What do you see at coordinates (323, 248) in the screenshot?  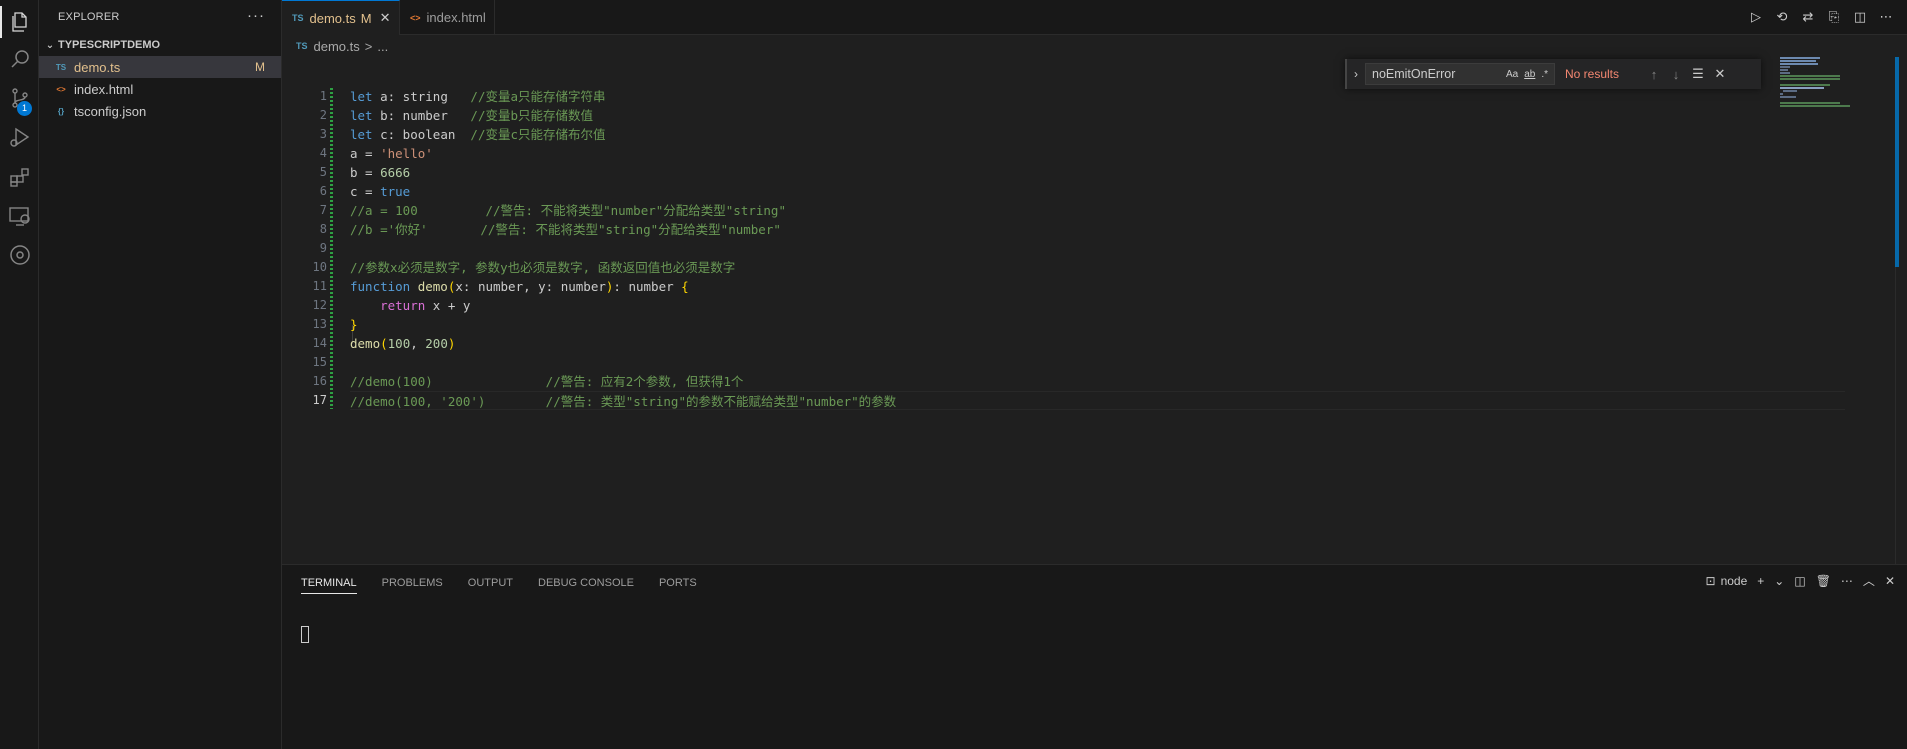 I see `line-number: 9` at bounding box center [323, 248].